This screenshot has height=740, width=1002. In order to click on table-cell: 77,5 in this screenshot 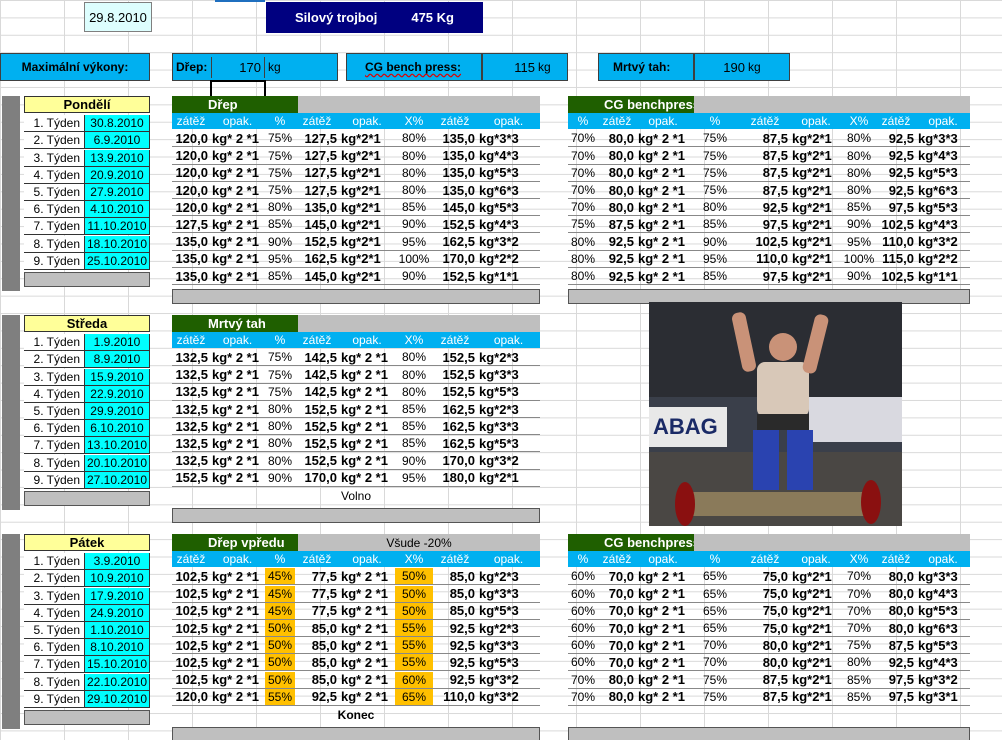, I will do `click(317, 594)`.